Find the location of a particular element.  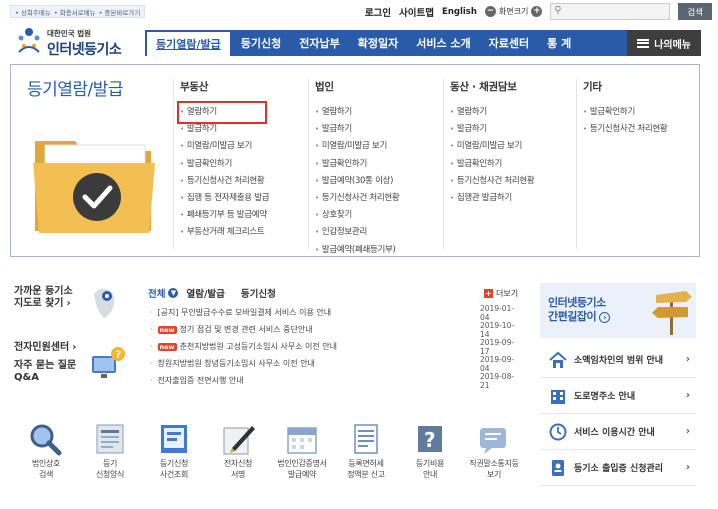

nav-item-fixed-date: 확정일자 is located at coordinates (378, 43).